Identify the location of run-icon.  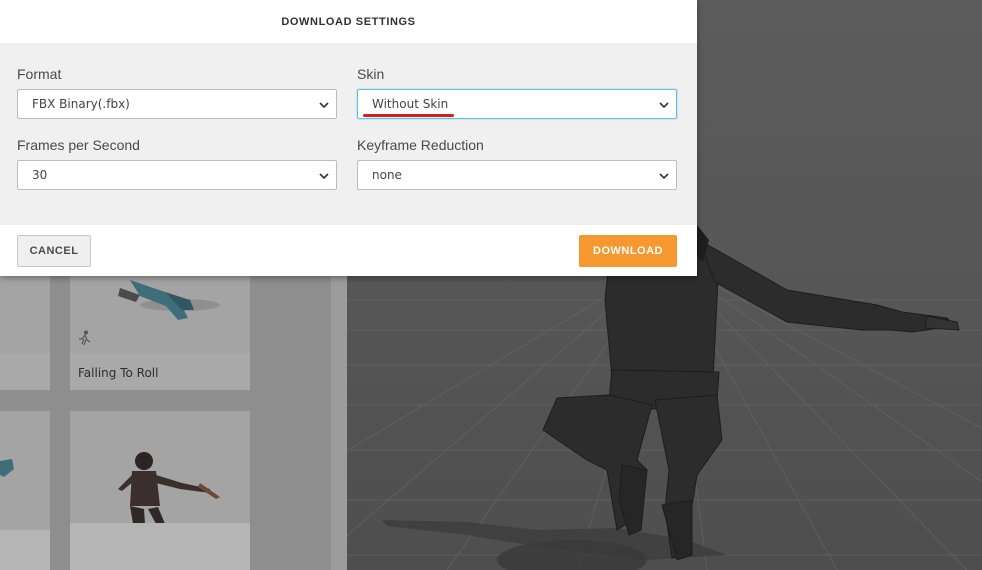
(85, 338).